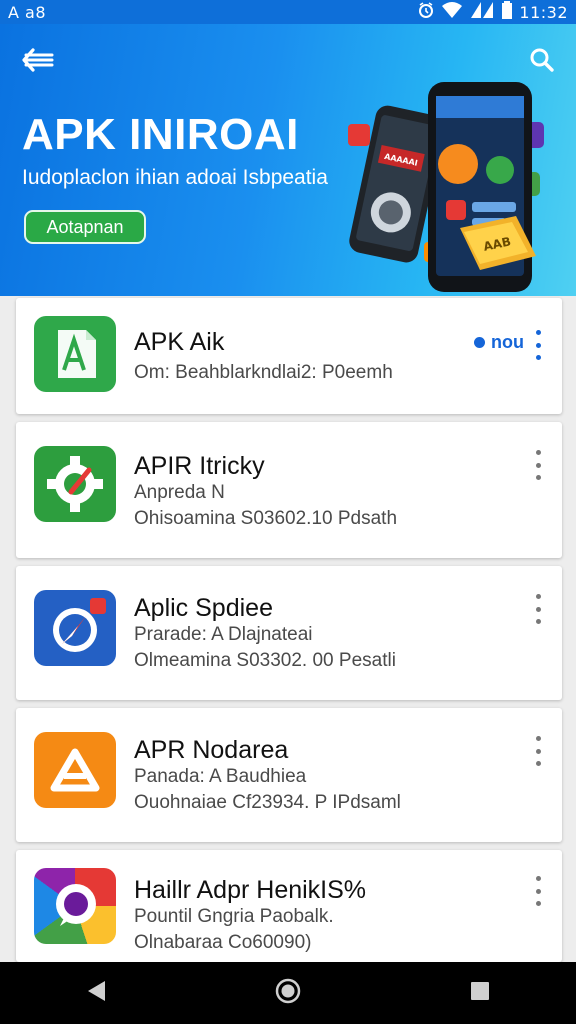 The width and height of the screenshot is (576, 1024). I want to click on battery-icon, so click(507, 12).